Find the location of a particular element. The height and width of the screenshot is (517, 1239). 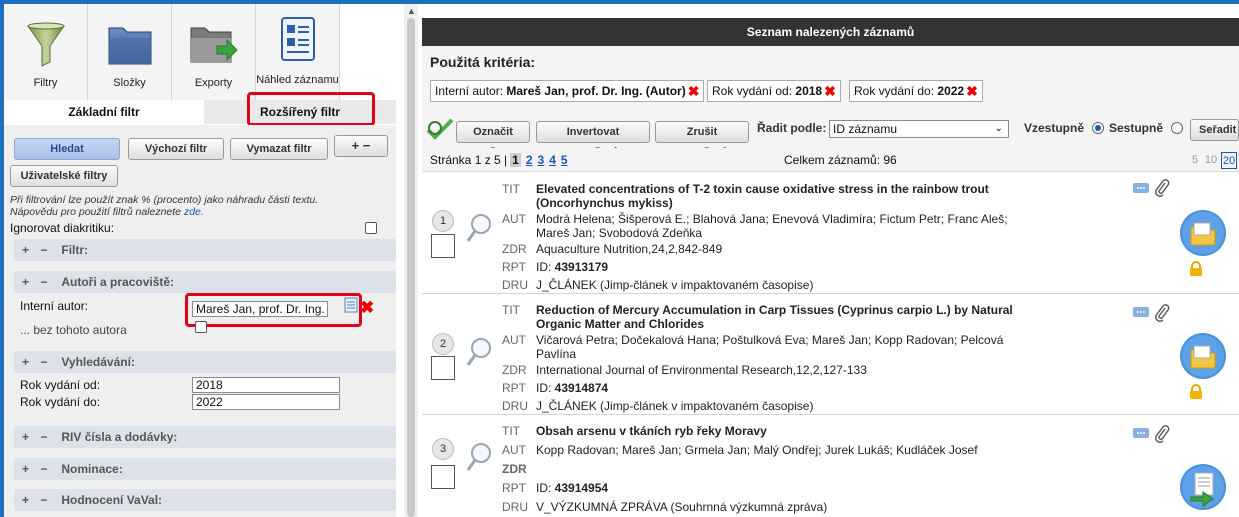

without-author-label: ... bez tohoto autora is located at coordinates (73, 330).